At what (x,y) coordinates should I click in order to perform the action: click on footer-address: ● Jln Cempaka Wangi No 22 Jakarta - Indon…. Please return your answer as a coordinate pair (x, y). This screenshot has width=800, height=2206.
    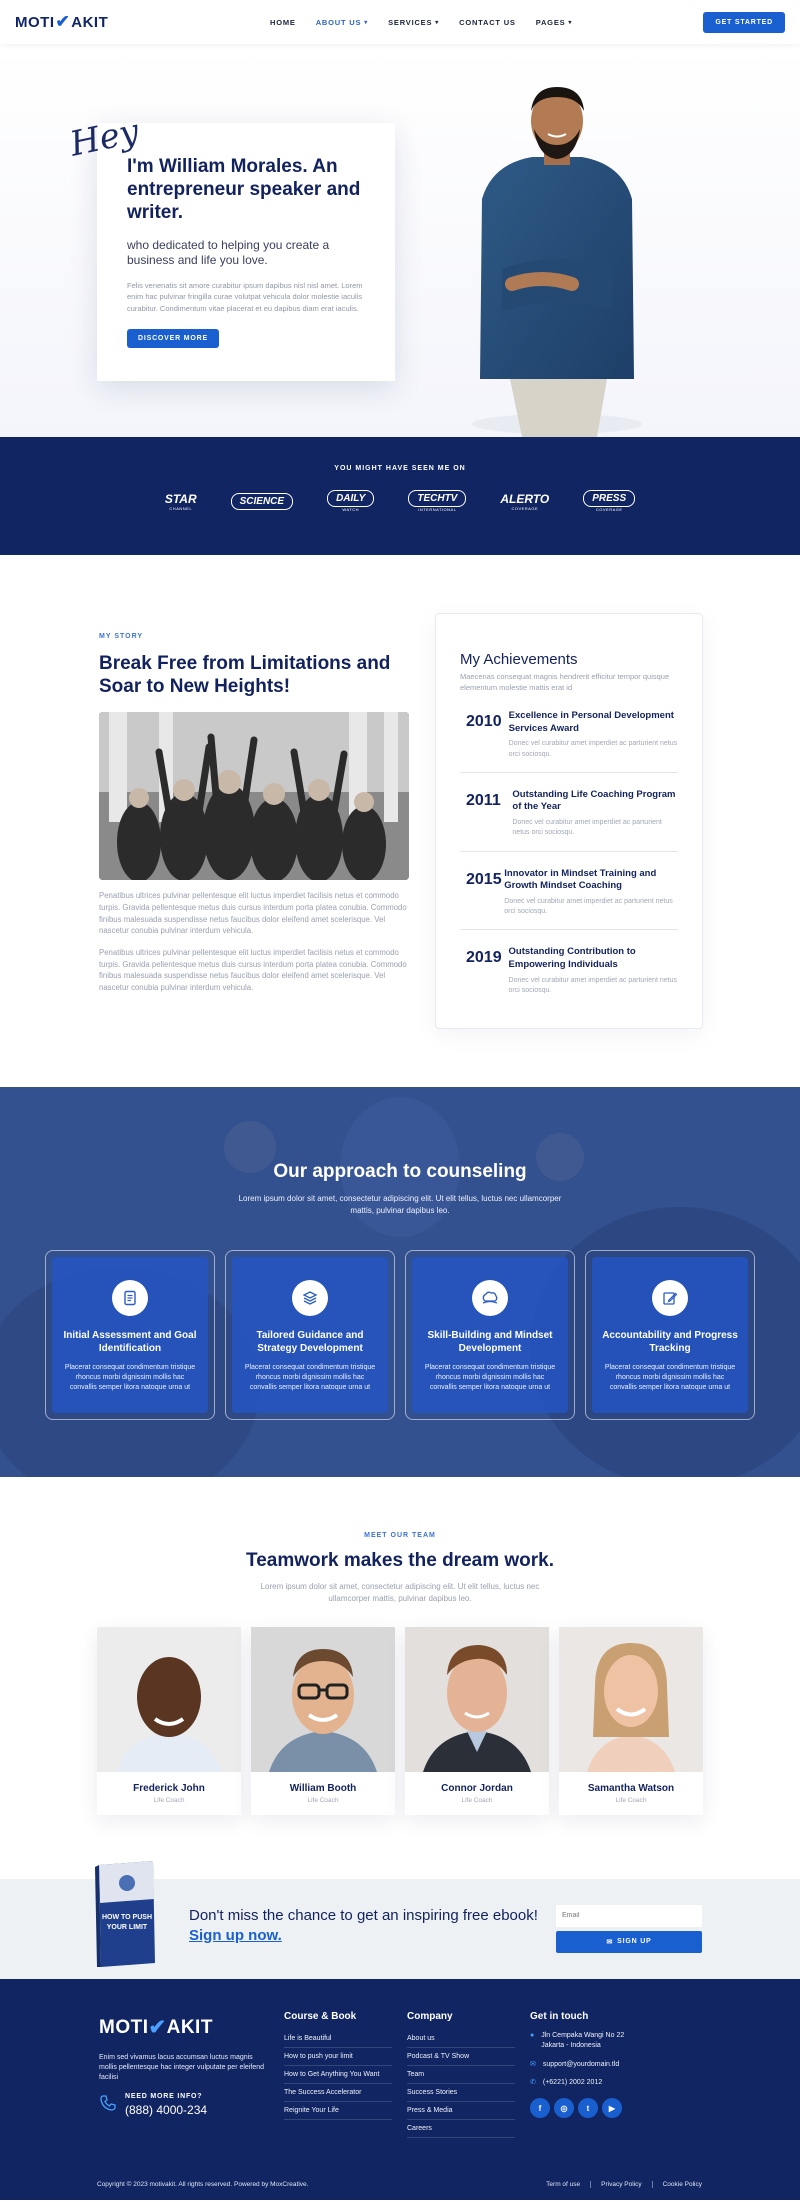
    Looking at the image, I should click on (585, 2041).